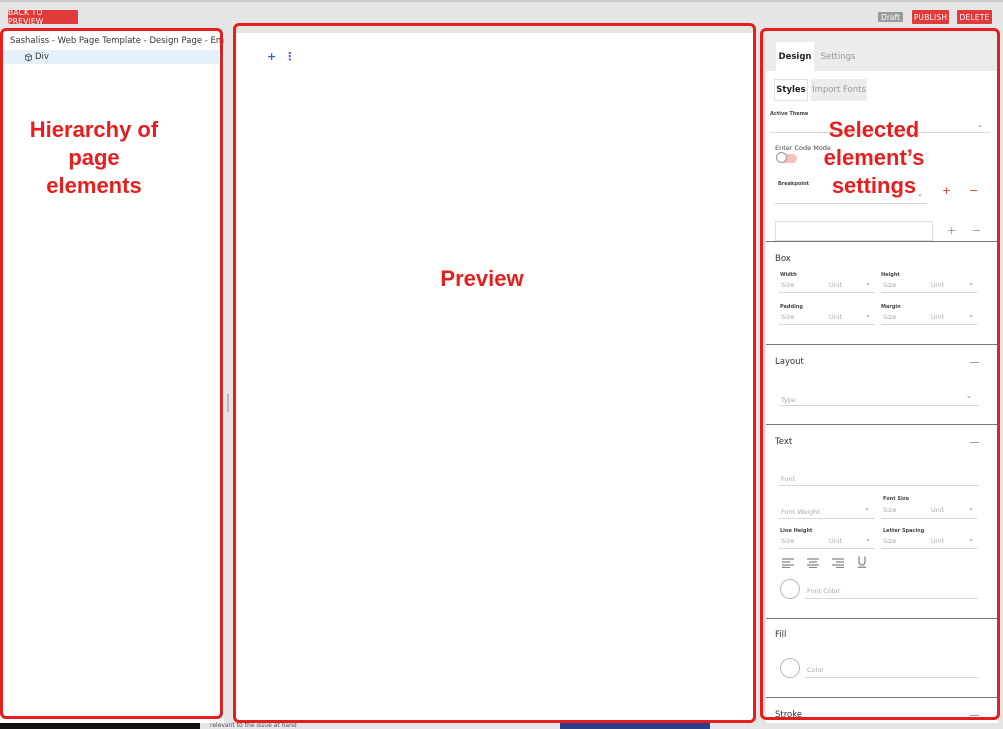  Describe the element at coordinates (100, 726) in the screenshot. I see `background-dark-block` at that location.